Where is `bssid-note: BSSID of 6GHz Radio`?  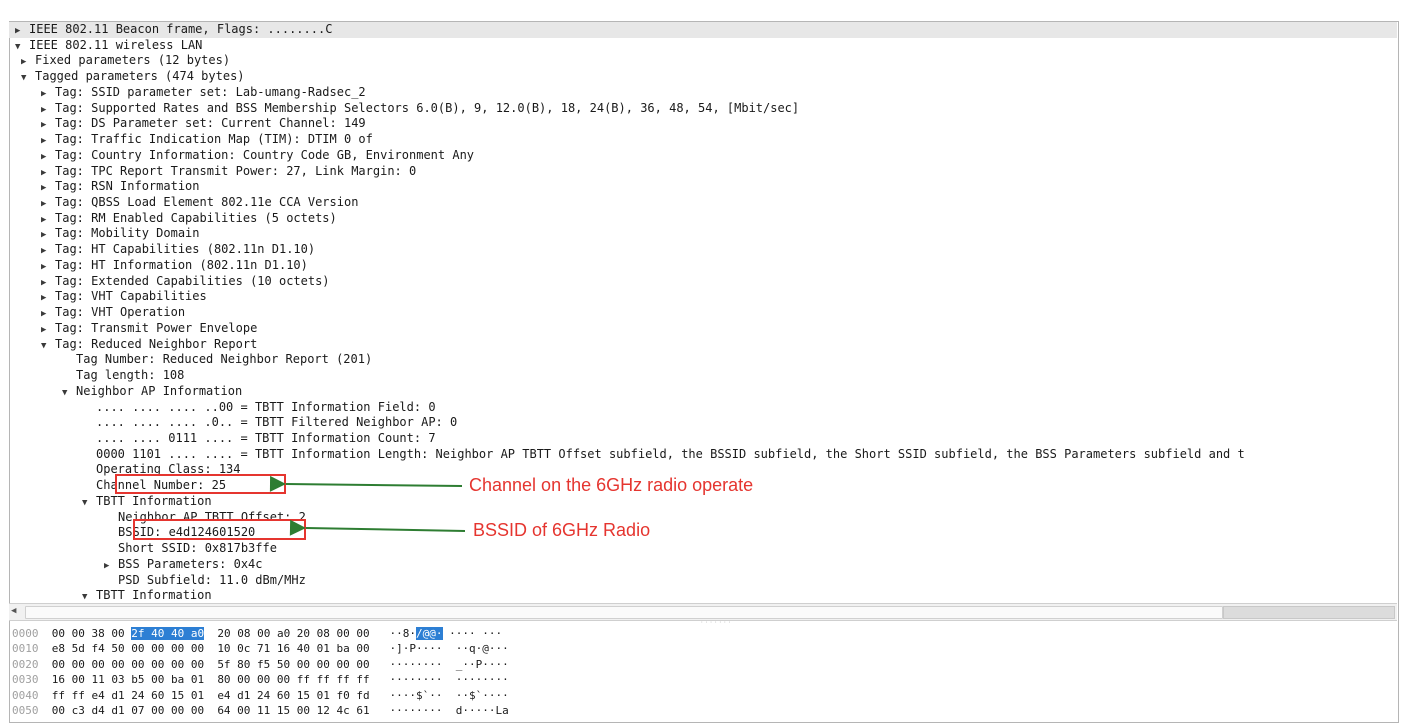
bssid-note: BSSID of 6GHz Radio is located at coordinates (562, 530).